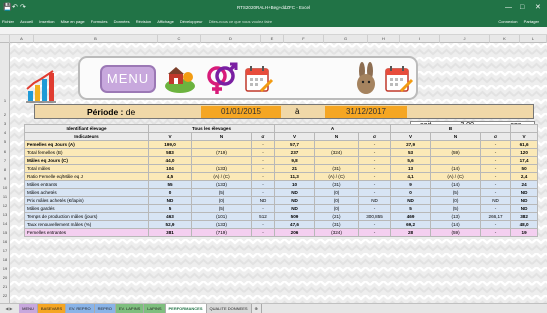 The image size is (547, 313). What do you see at coordinates (337, 168) in the screenshot?
I see `value-cell: (31)` at bounding box center [337, 168].